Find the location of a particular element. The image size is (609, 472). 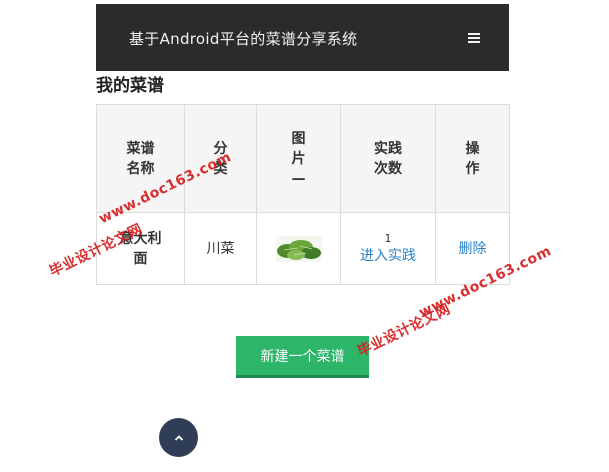

table-row: 意大利面 川菜 1 进入实践 删除 is located at coordinates (303, 248).